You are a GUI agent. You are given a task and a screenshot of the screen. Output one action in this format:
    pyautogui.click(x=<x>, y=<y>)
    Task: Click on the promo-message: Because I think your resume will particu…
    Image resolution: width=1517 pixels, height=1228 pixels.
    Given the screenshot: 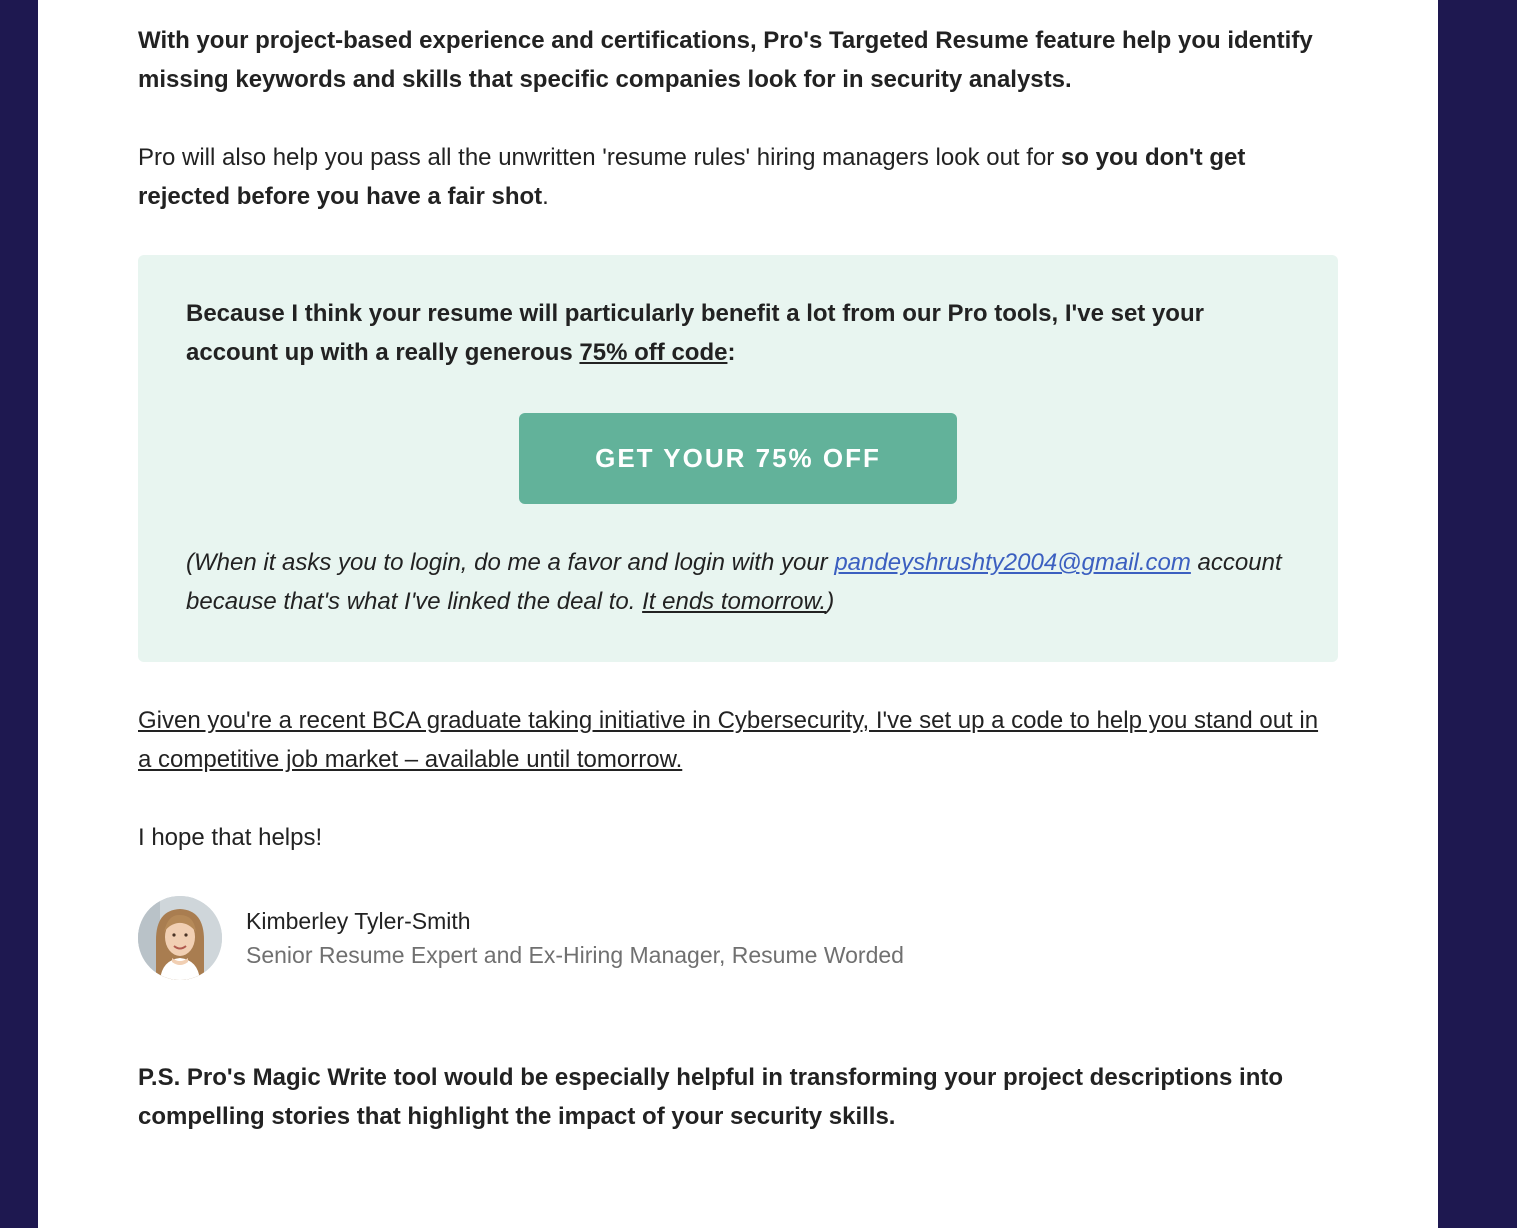 What is the action you would take?
    pyautogui.click(x=741, y=333)
    